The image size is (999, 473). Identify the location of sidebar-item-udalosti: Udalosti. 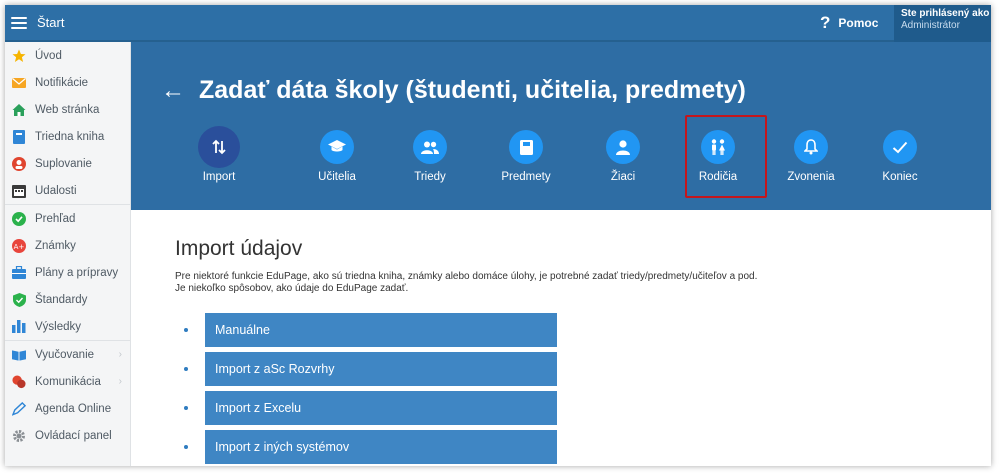
(67, 190).